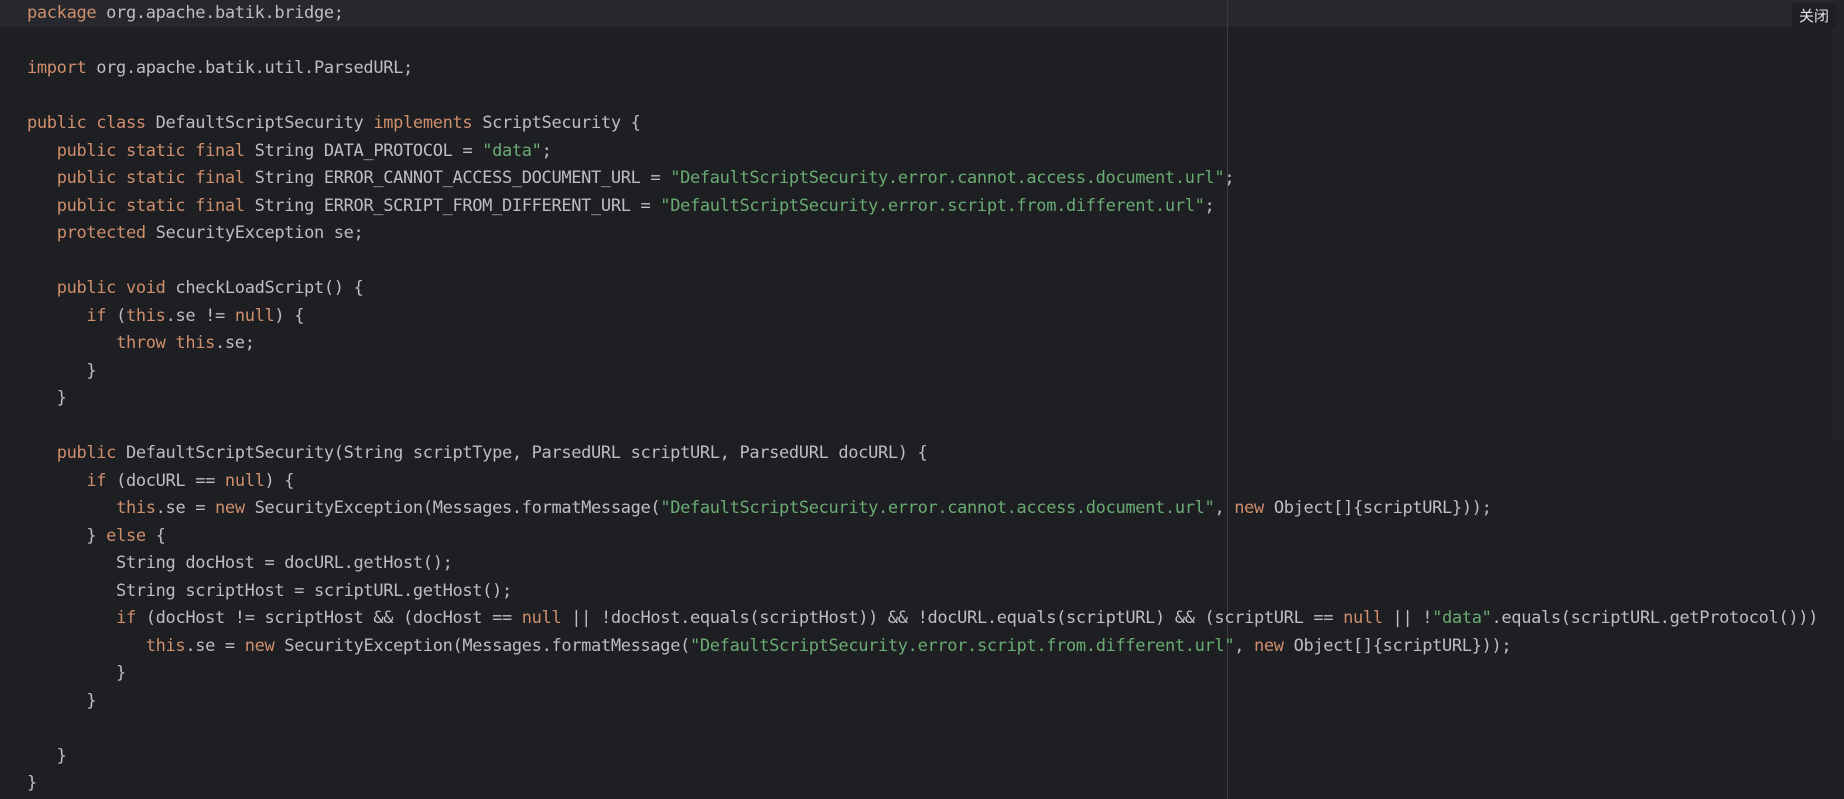  Describe the element at coordinates (249, 68) in the screenshot. I see `code-token: org.apache.batik.util.ParsedURL;` at that location.